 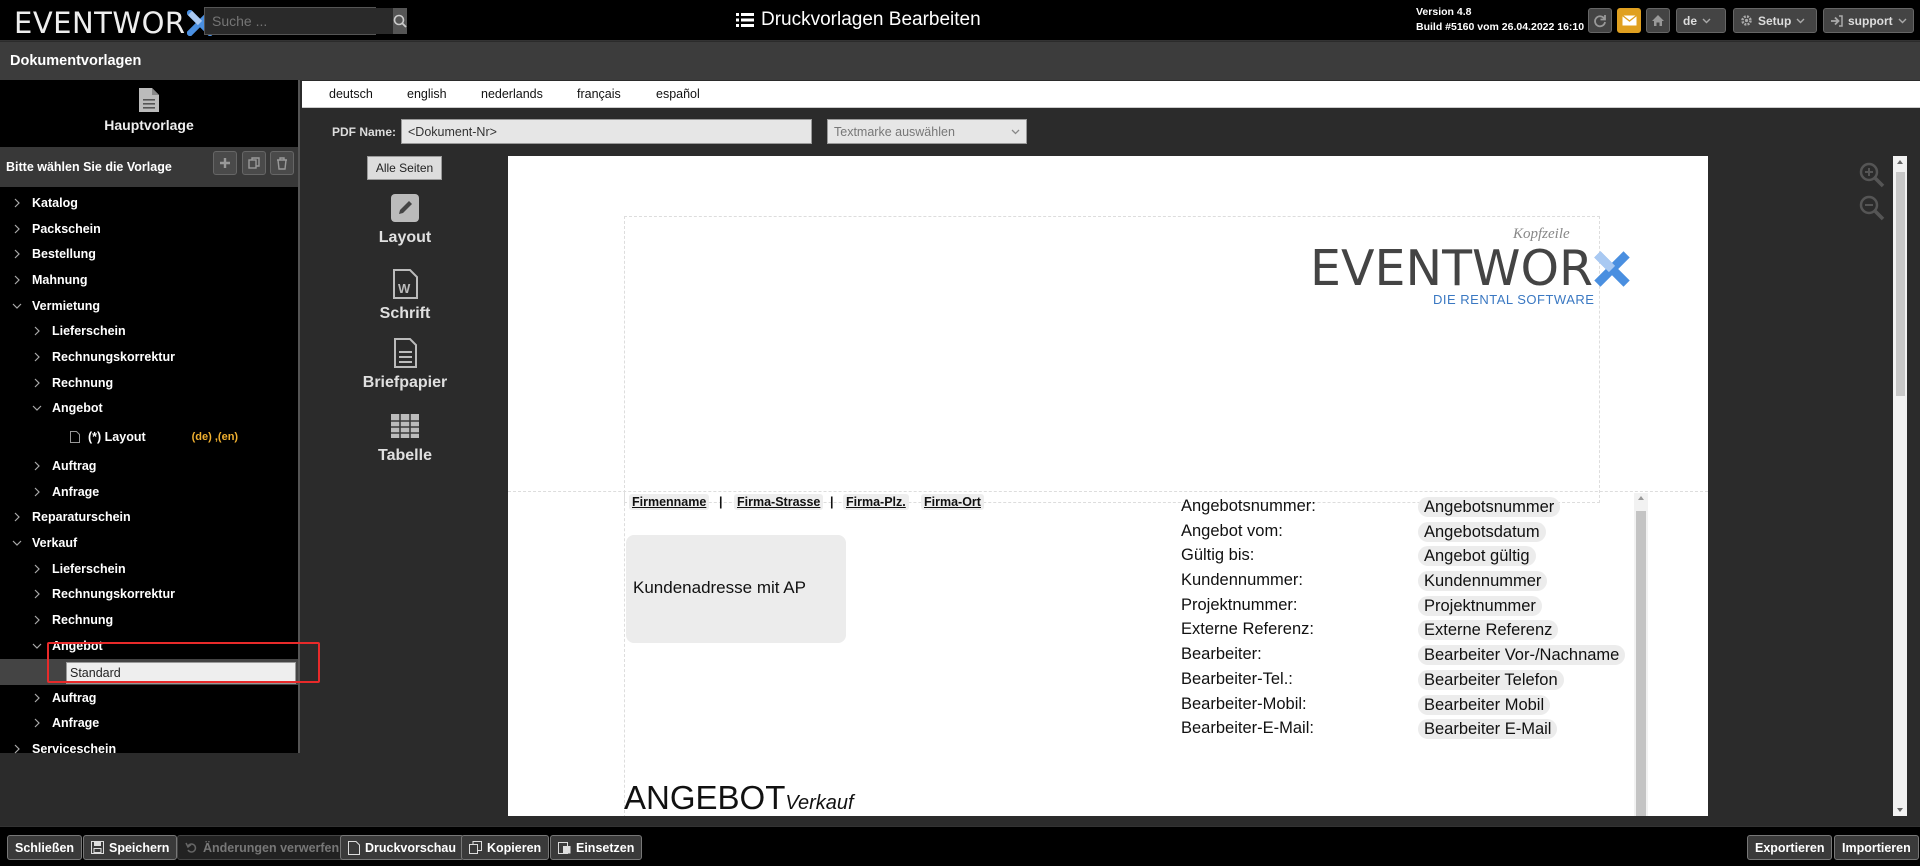 I want to click on tree-item-mahnung: Mahnung, so click(x=149, y=280).